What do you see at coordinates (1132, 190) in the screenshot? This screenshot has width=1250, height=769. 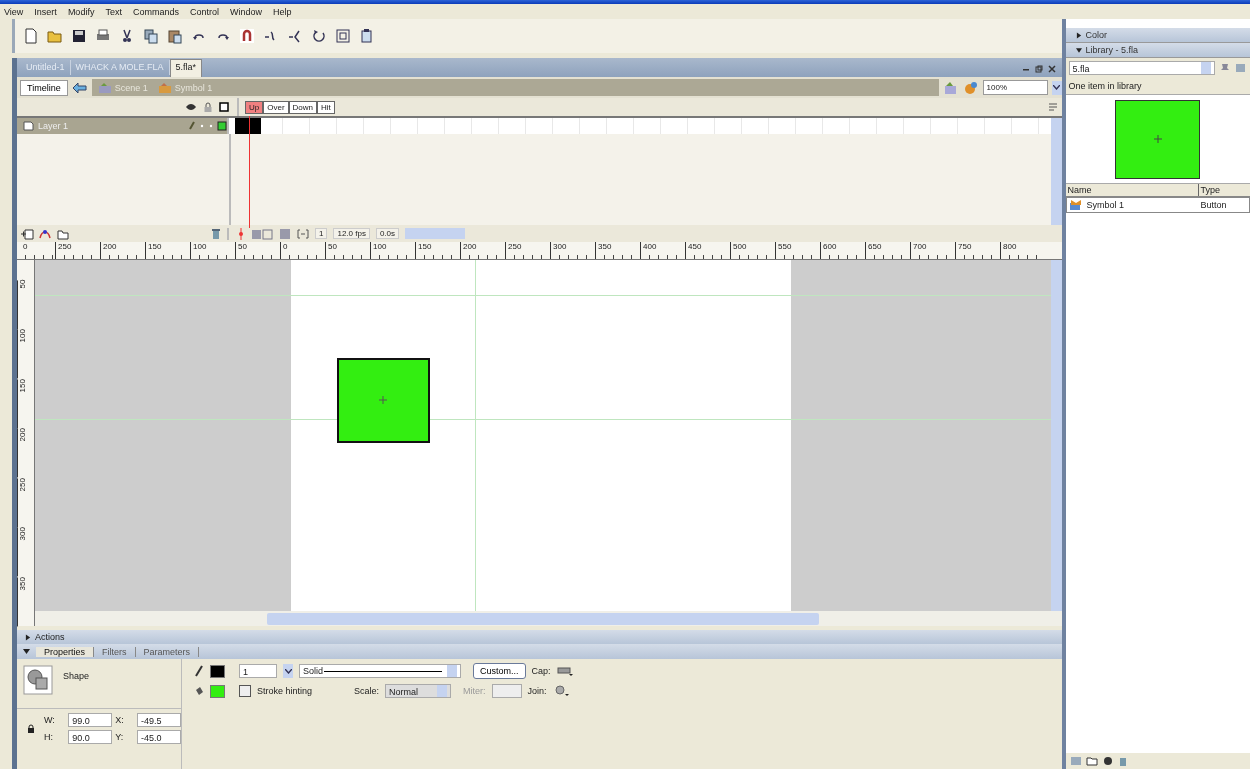 I see `column-header: Name` at bounding box center [1132, 190].